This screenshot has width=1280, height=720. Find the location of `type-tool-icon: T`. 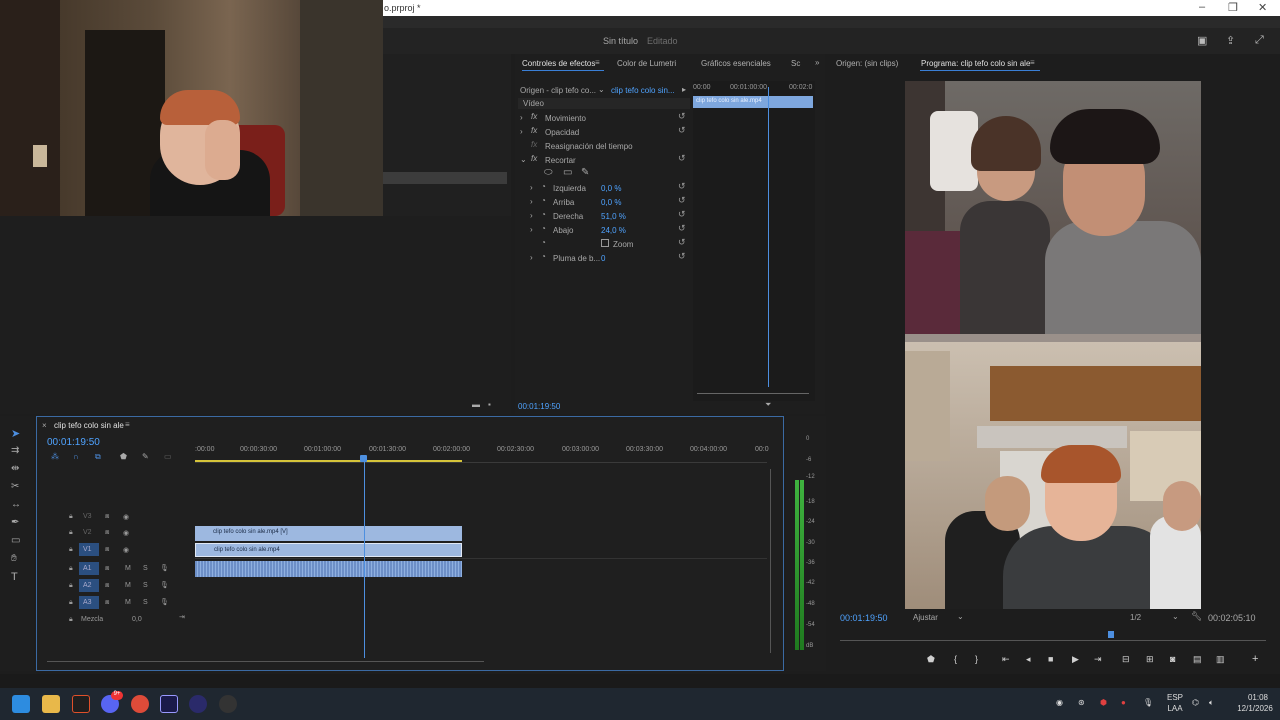

type-tool-icon: T is located at coordinates (14, 577).